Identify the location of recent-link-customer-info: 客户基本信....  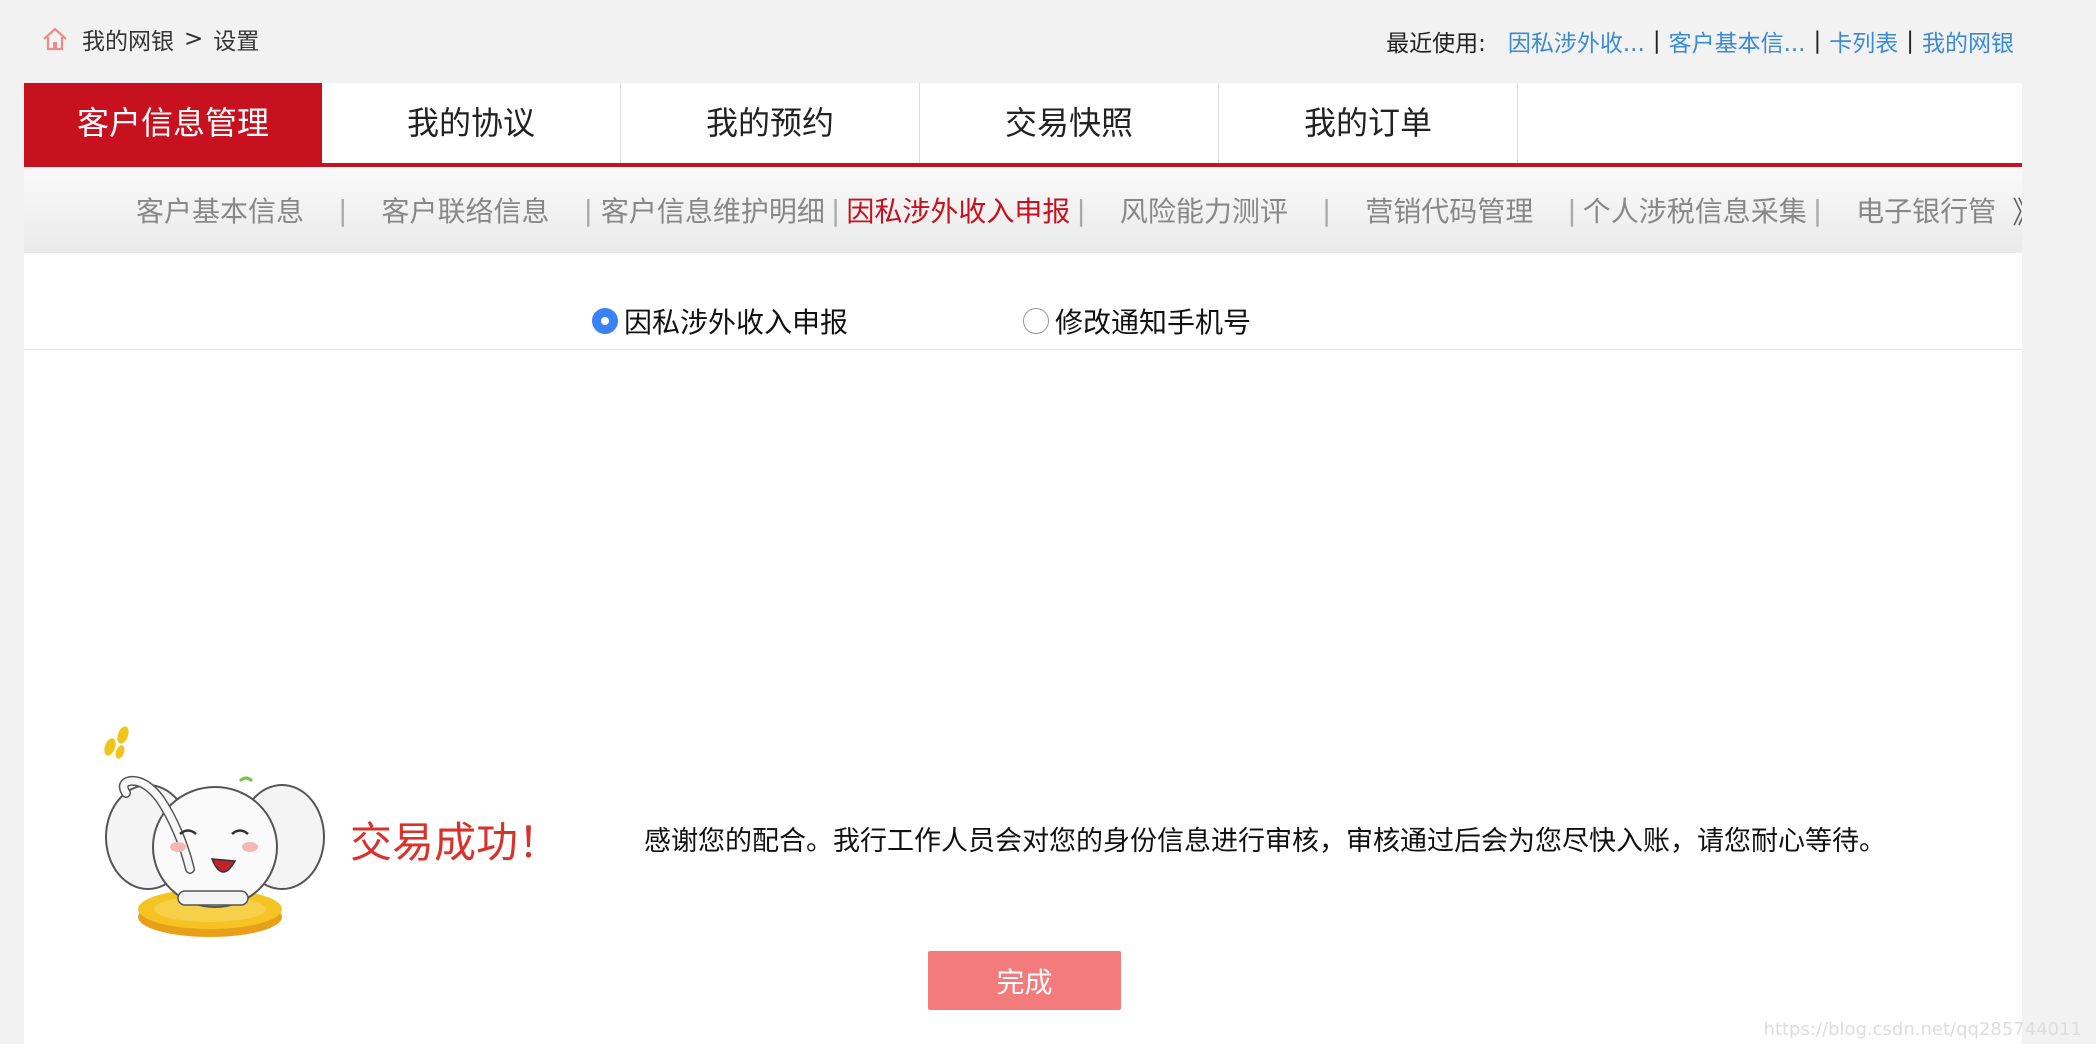
(1737, 41).